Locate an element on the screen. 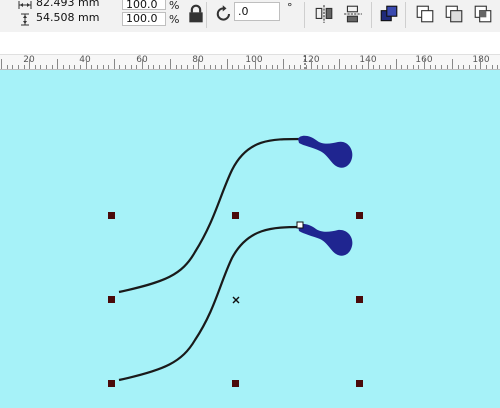 The image size is (500, 408). scale-x-field: 100.0 is located at coordinates (144, 5).